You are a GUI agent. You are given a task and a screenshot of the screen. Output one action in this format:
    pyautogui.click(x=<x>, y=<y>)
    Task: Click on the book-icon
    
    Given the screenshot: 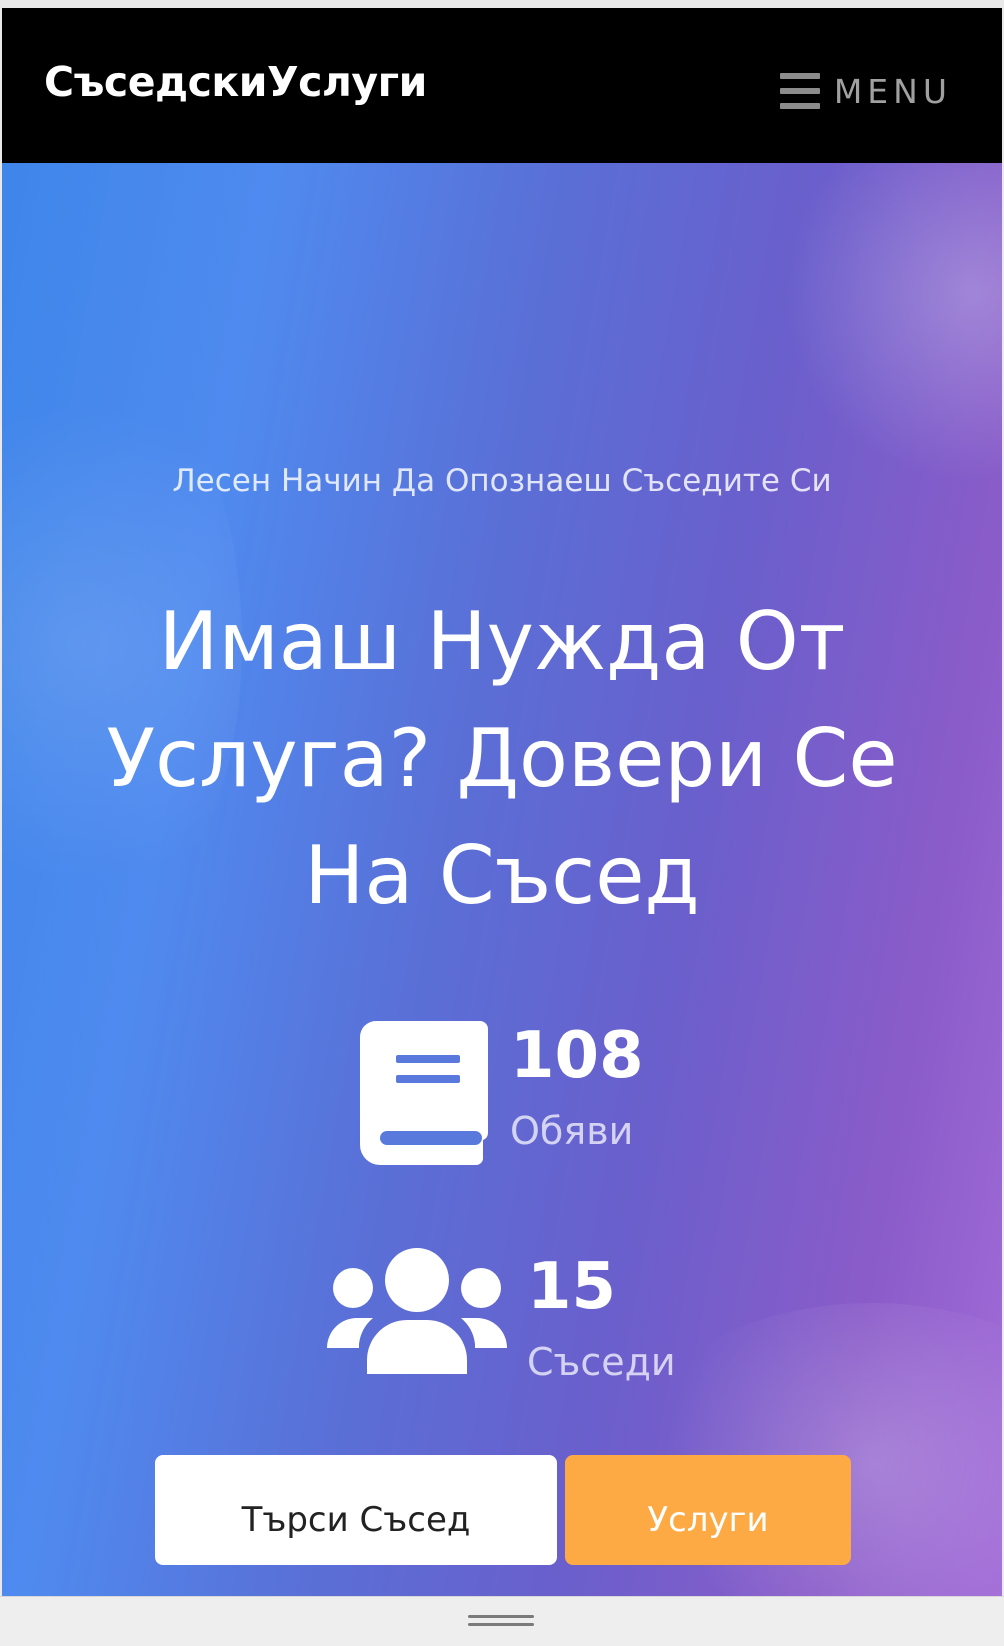 What is the action you would take?
    pyautogui.click(x=424, y=1093)
    